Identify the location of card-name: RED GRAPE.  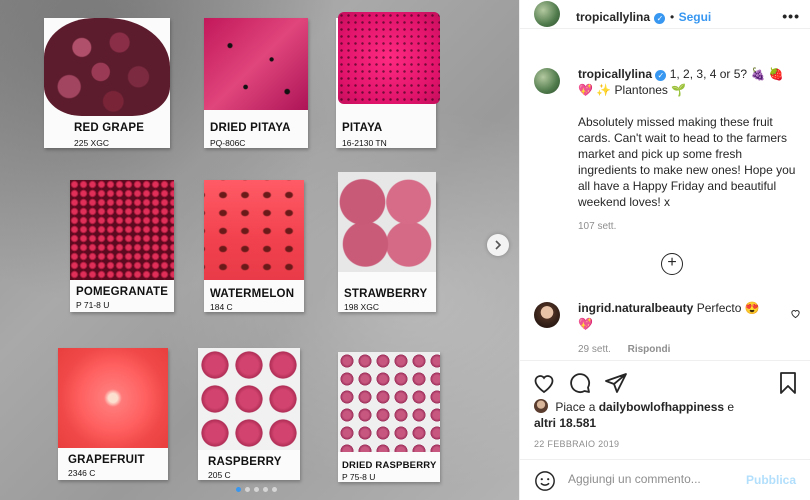
(109, 128).